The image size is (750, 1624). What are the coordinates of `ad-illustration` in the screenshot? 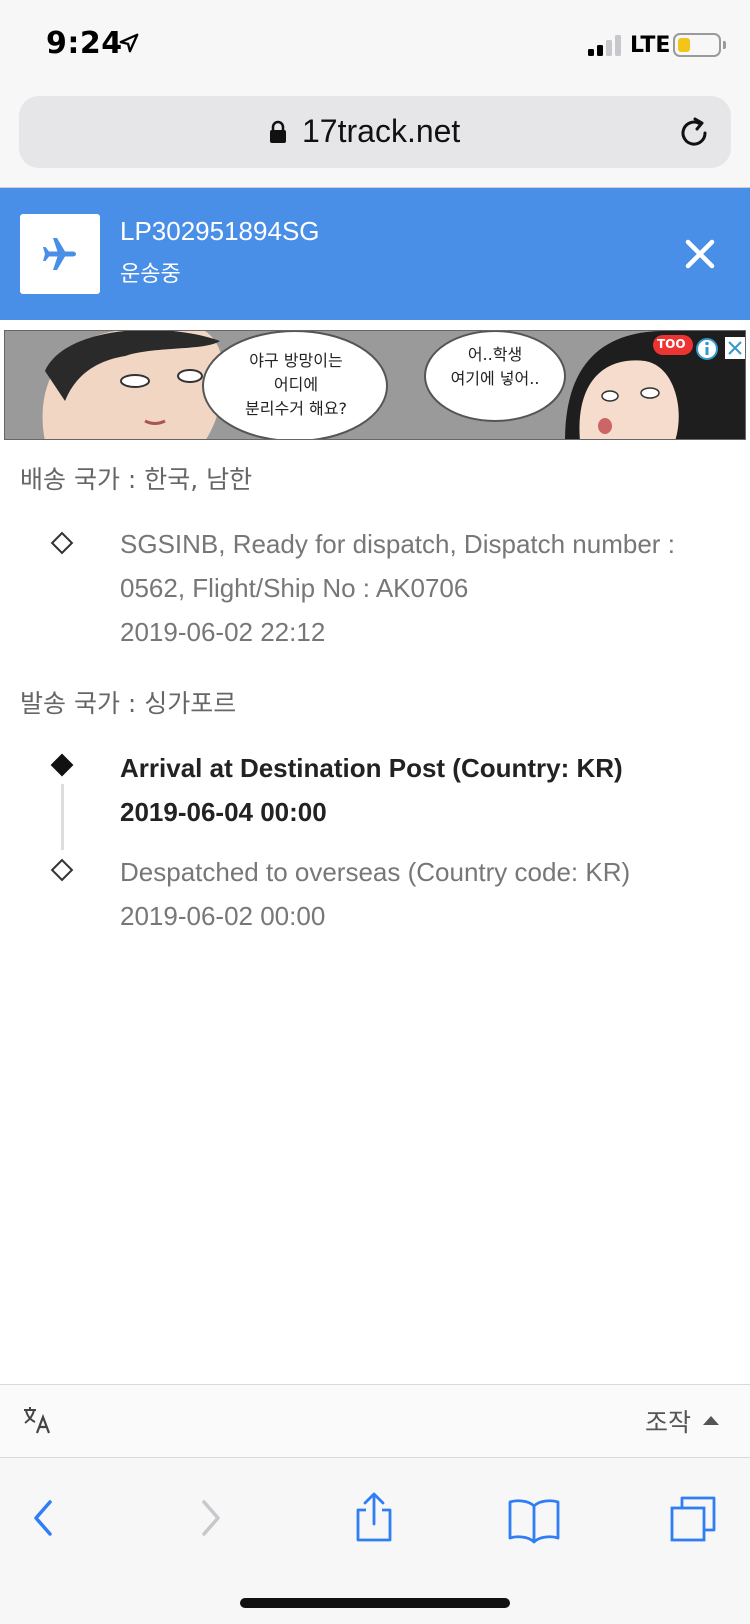 It's located at (375, 385).